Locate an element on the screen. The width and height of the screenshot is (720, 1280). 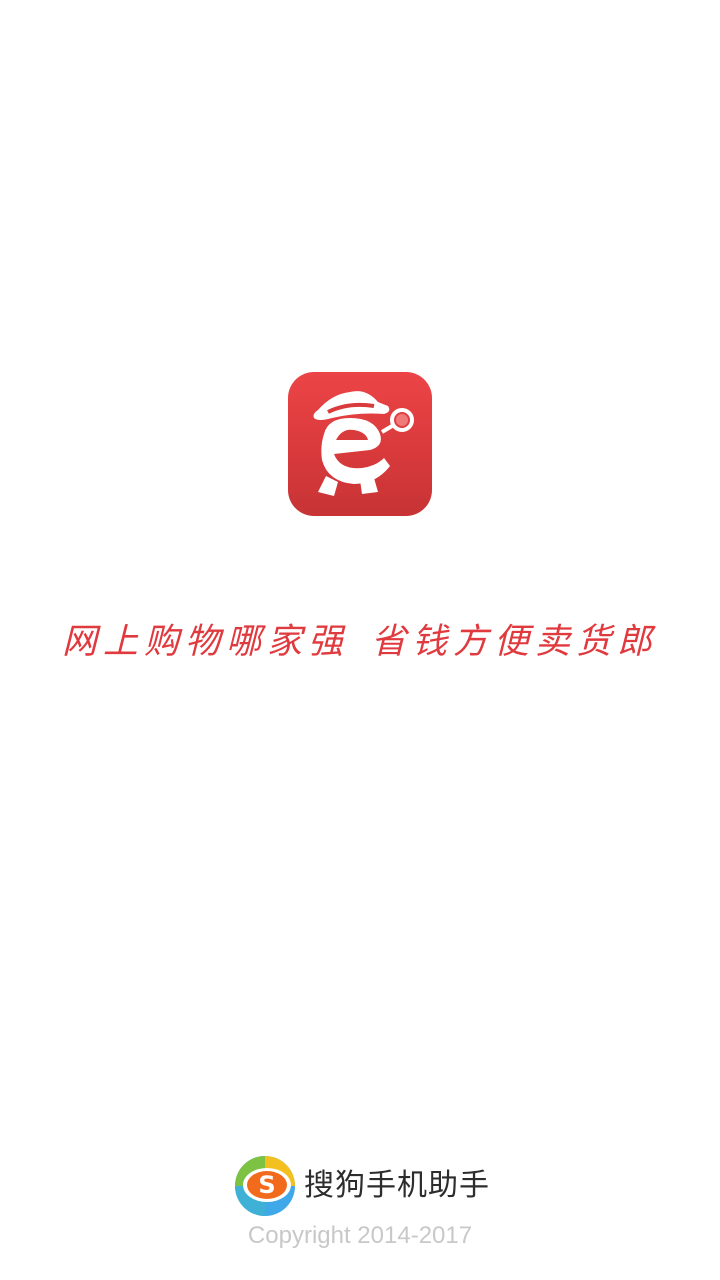
slogan-left: 网上购物哪家强 is located at coordinates (205, 642).